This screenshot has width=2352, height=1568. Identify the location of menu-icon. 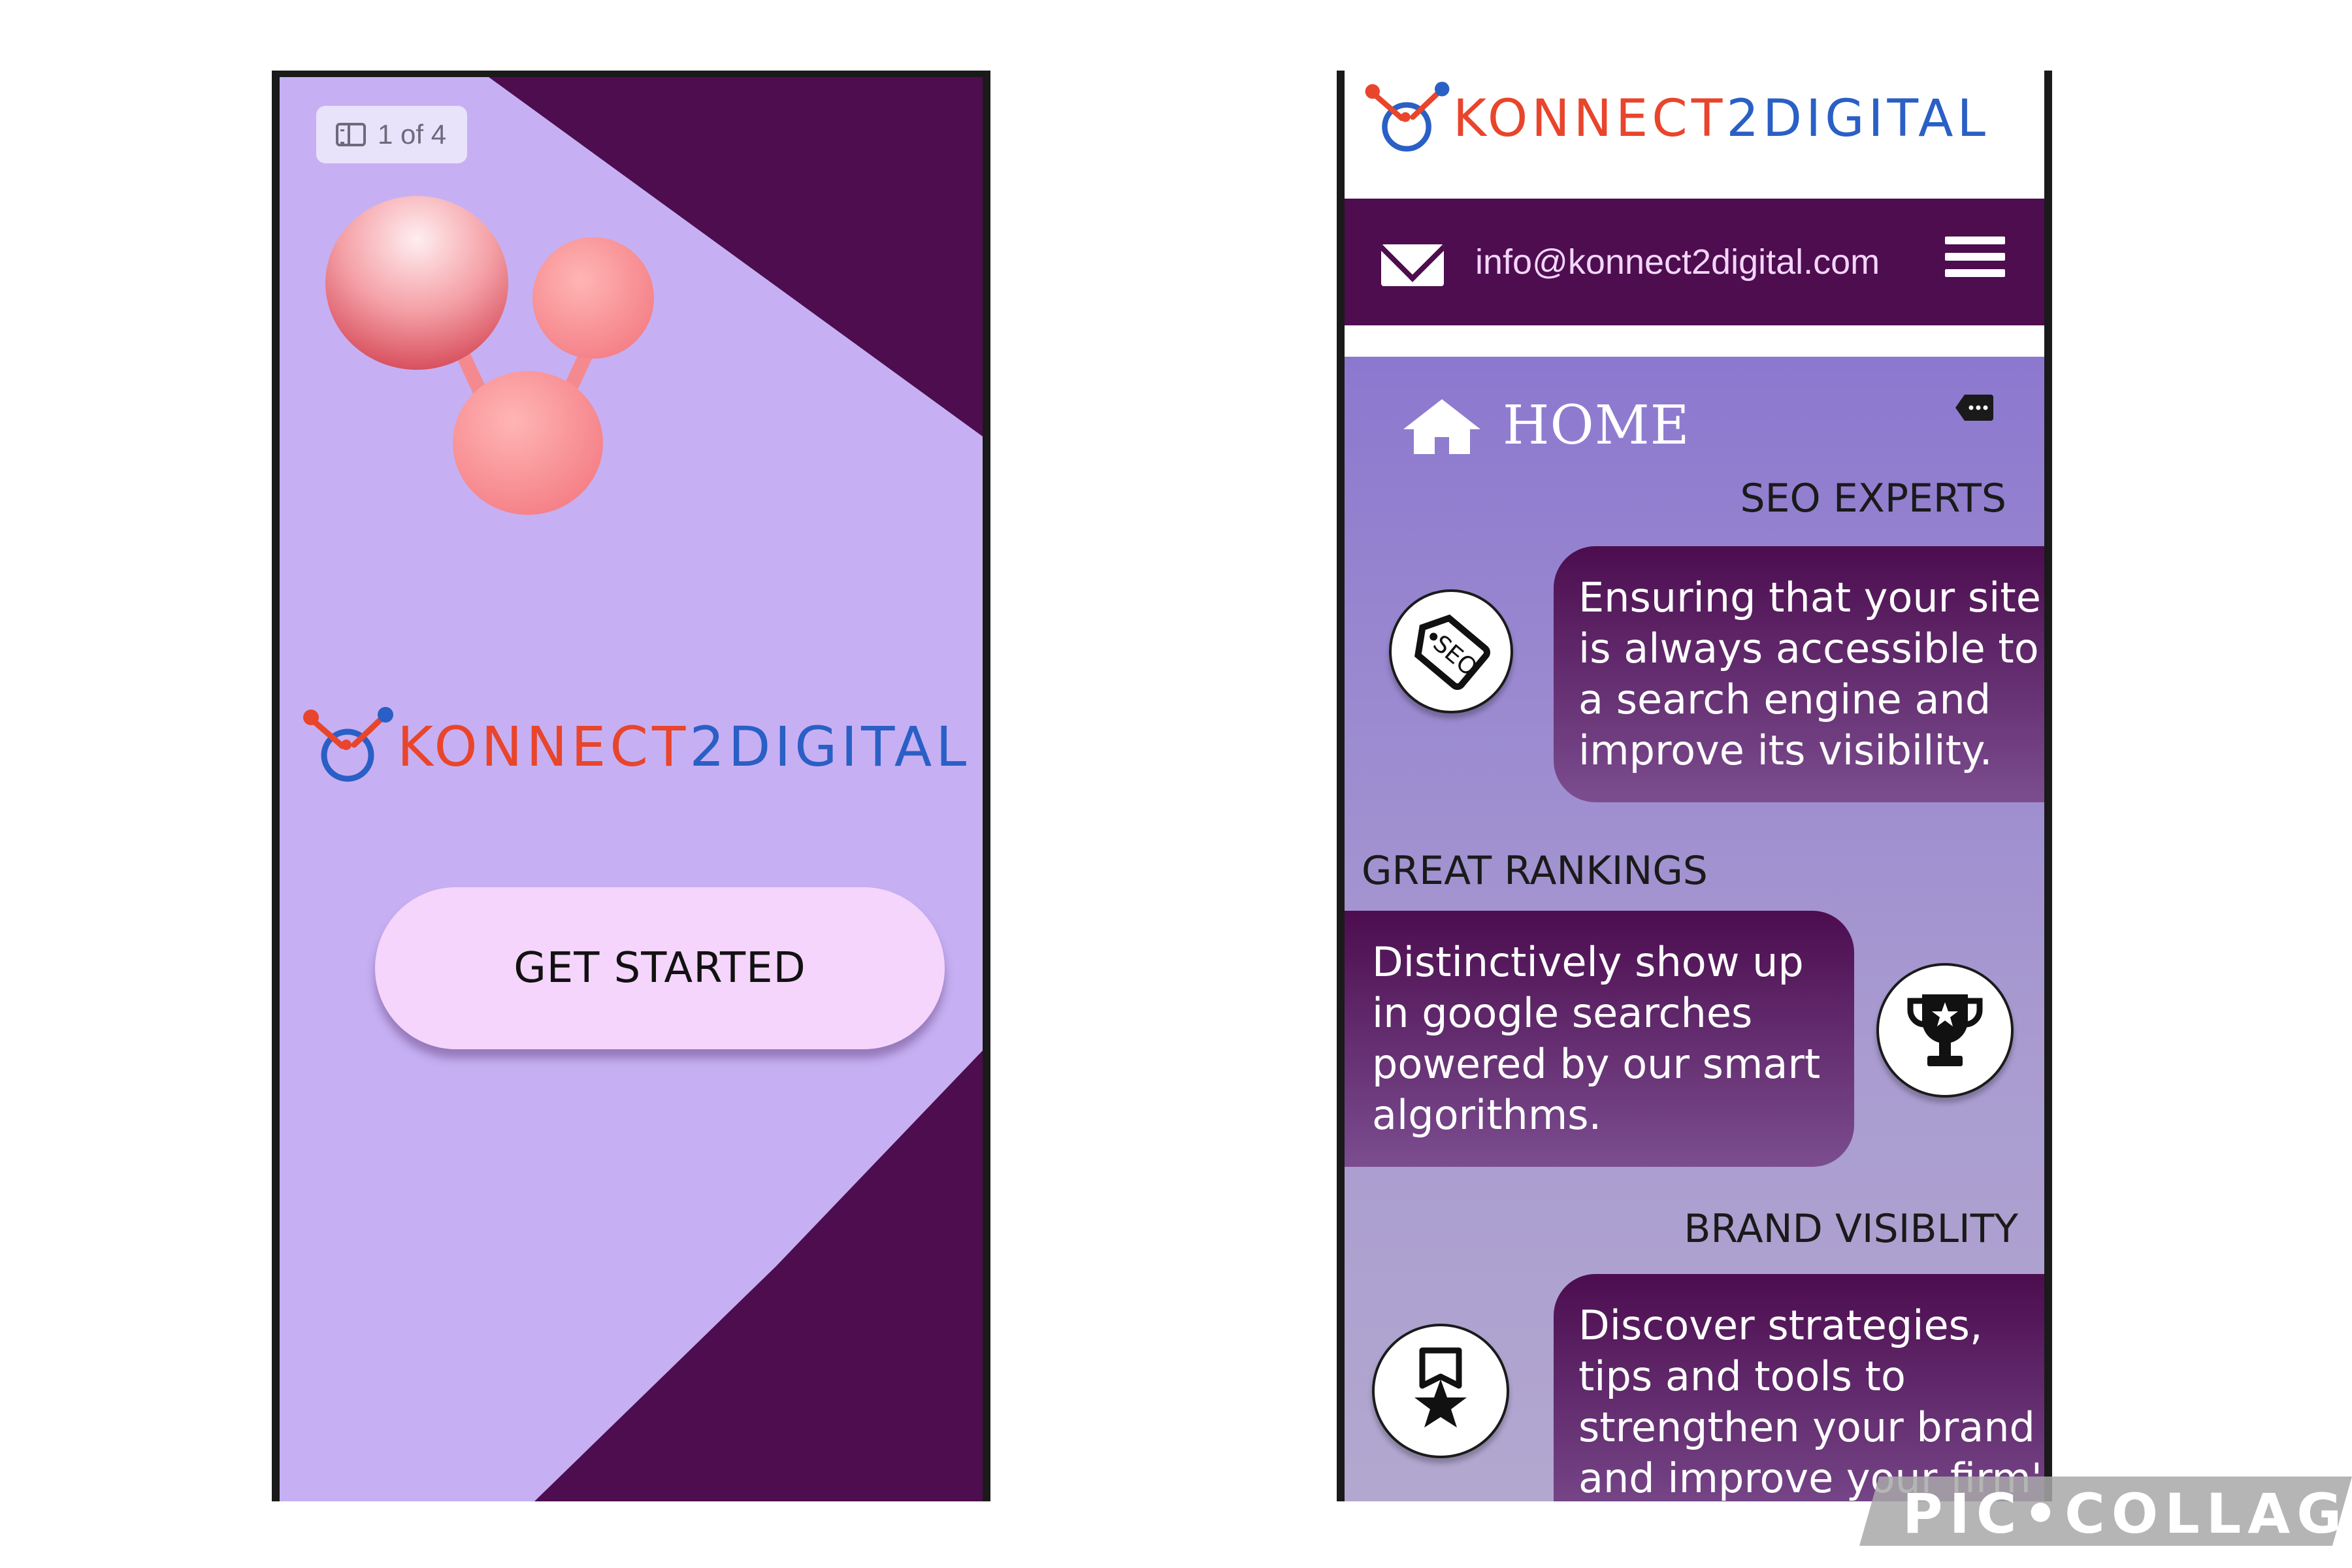
(1975, 257).